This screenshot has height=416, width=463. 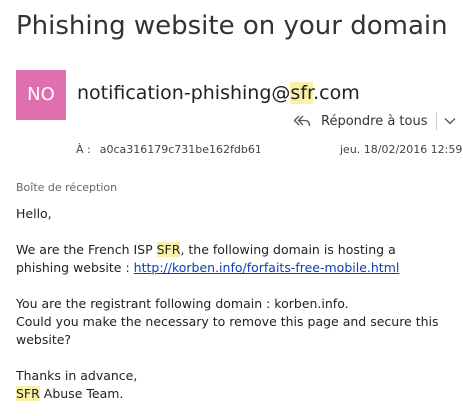 I want to click on sender-address-domain-end: .com, so click(x=336, y=93).